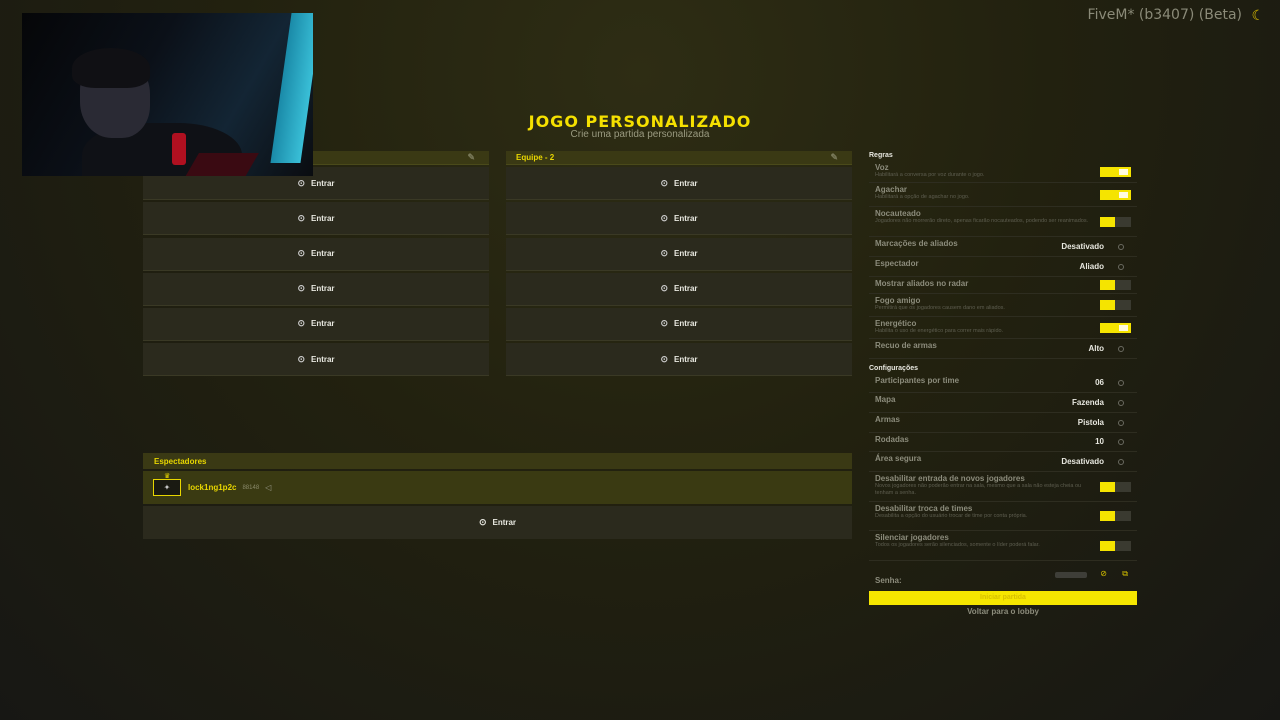 Image resolution: width=1280 pixels, height=720 pixels. Describe the element at coordinates (894, 368) in the screenshot. I see `settings-title: Configurações` at that location.